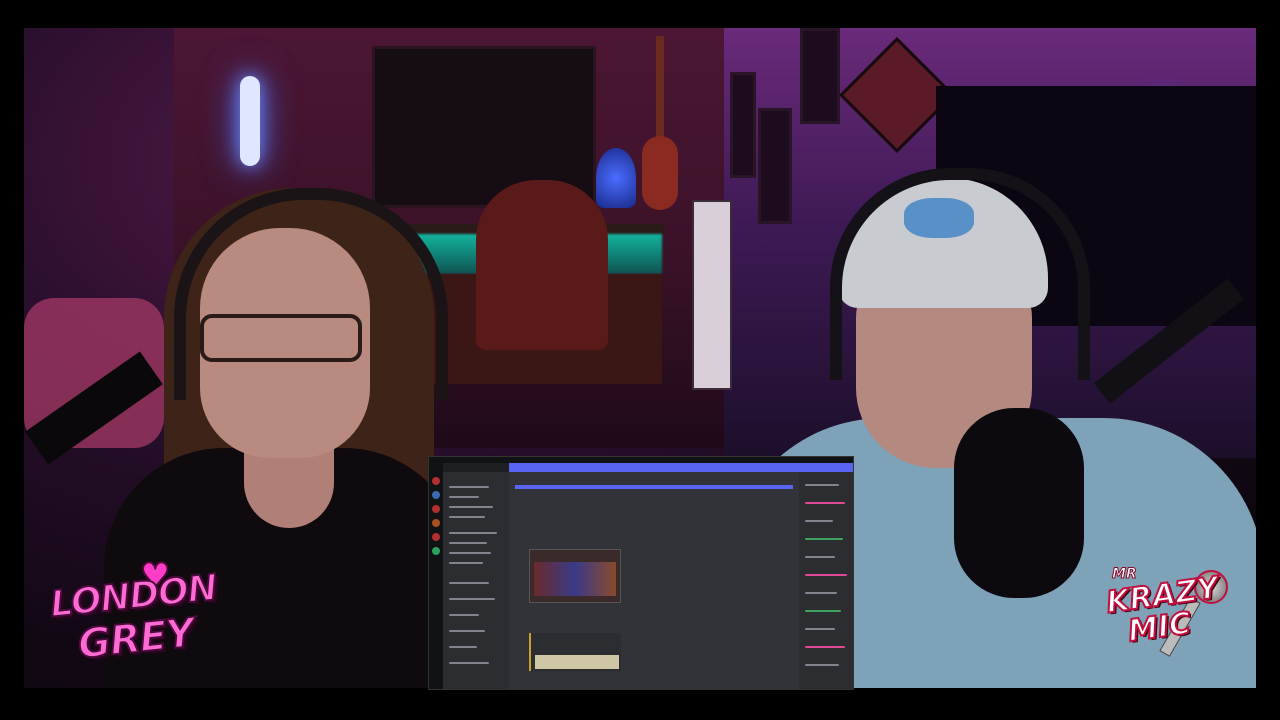 Image resolution: width=1280 pixels, height=720 pixels. What do you see at coordinates (250, 121) in the screenshot?
I see `neon-sign-left` at bounding box center [250, 121].